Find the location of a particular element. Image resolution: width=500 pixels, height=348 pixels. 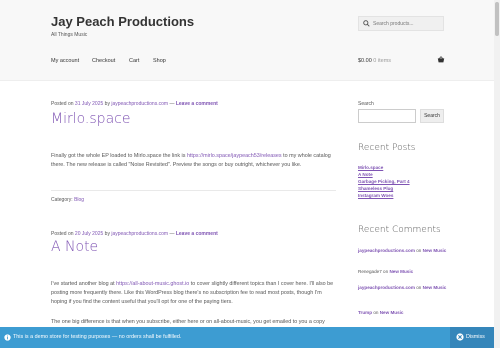

nav-item-cart: Cart is located at coordinates (134, 61).